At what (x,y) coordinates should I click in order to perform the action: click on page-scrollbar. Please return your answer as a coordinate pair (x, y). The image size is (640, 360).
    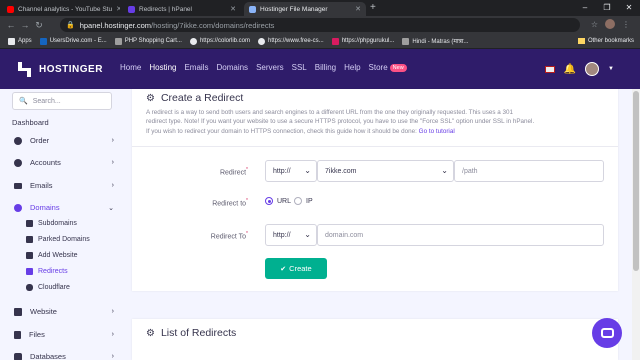
    Looking at the image, I should click on (636, 224).